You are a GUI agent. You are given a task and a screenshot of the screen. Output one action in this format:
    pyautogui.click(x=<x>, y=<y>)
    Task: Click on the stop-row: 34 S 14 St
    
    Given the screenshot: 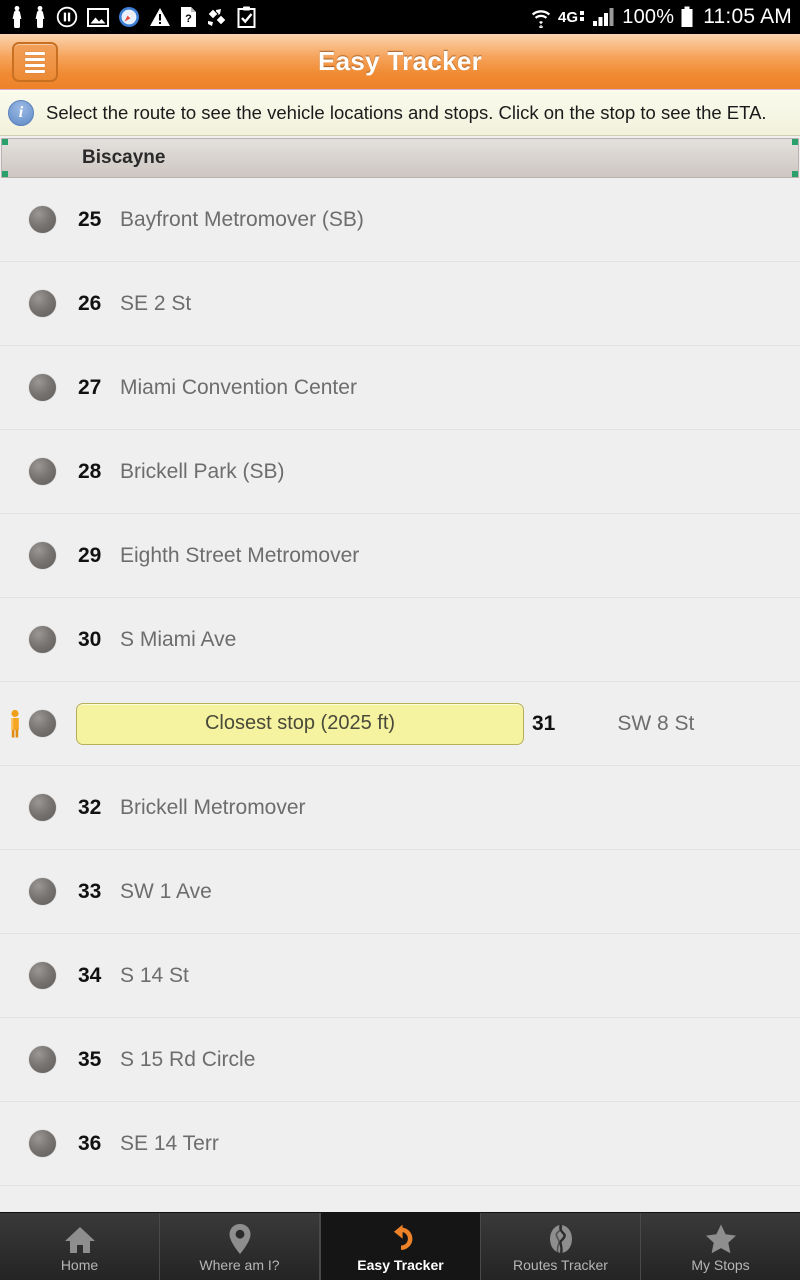 What is the action you would take?
    pyautogui.click(x=400, y=976)
    